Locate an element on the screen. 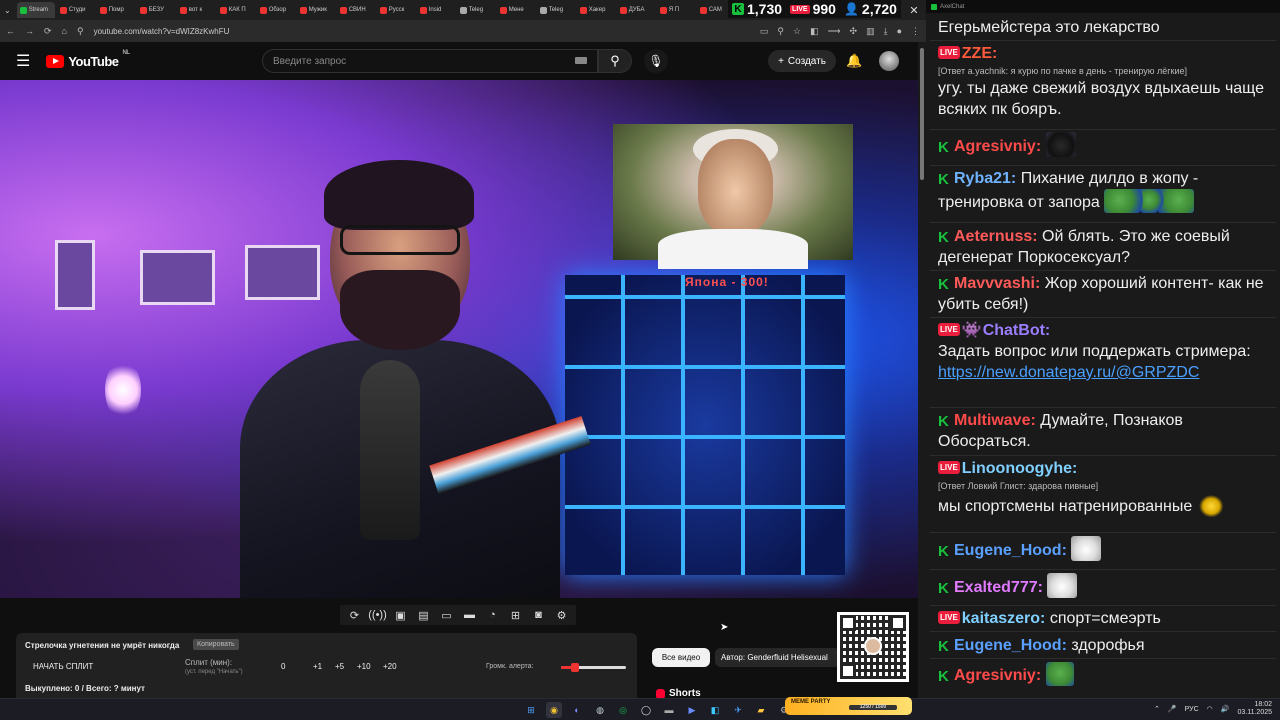 The height and width of the screenshot is (720, 1280). windows-start-icon: ⊞ is located at coordinates (531, 710).